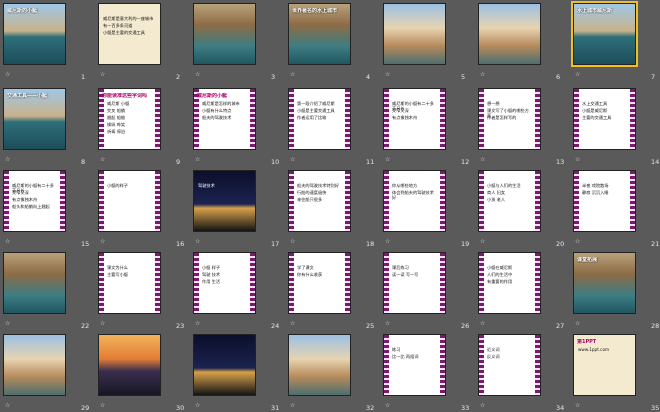 The image size is (660, 412). I want to click on slide-thumbnail-19: 你从哪些地方 体会到船夫的驾驶技术好, so click(414, 201).